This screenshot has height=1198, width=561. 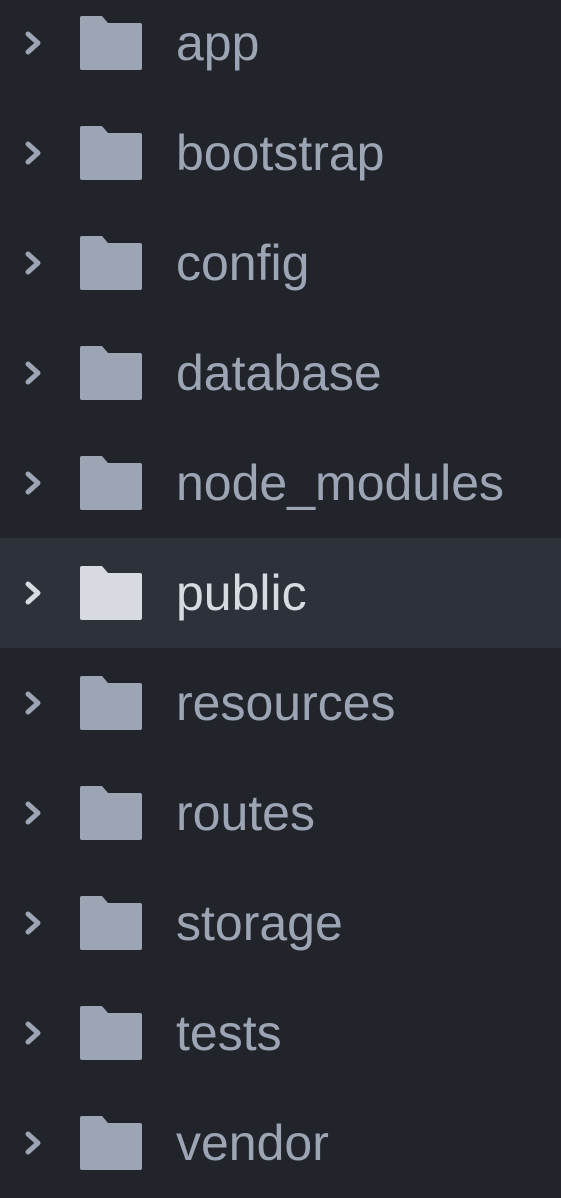 What do you see at coordinates (340, 483) in the screenshot?
I see `tree-item-label: node_modules` at bounding box center [340, 483].